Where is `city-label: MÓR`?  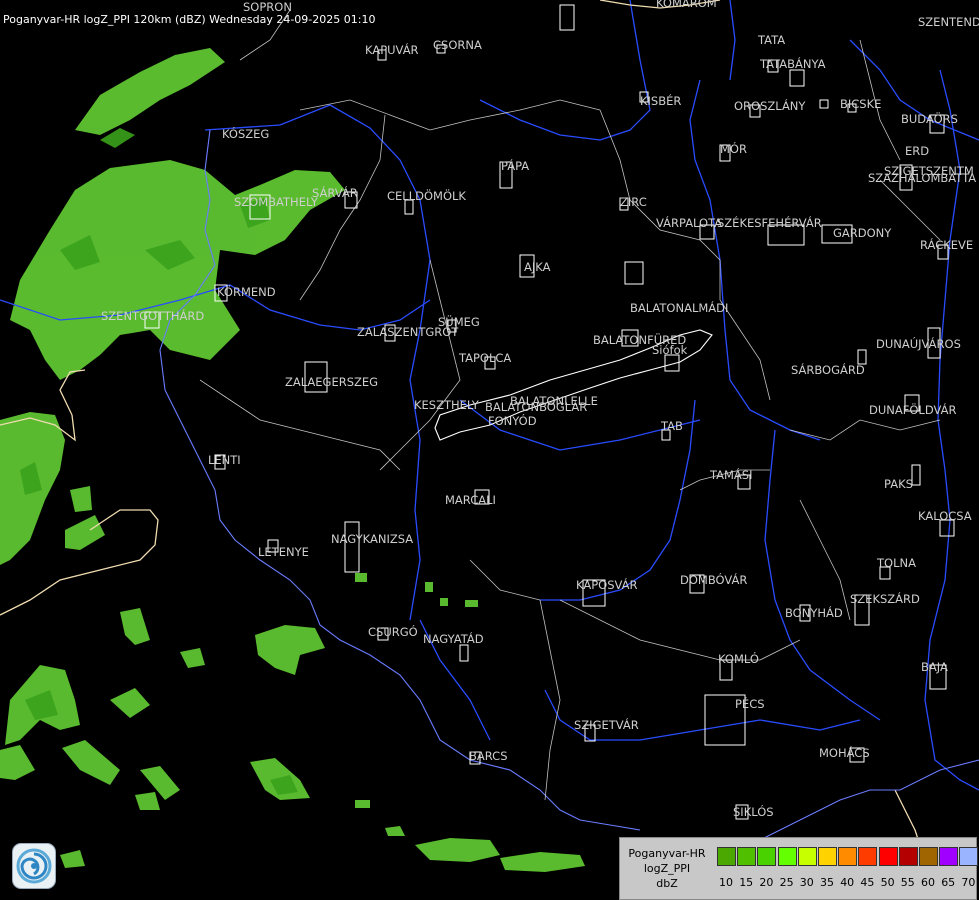
city-label: MÓR is located at coordinates (733, 149).